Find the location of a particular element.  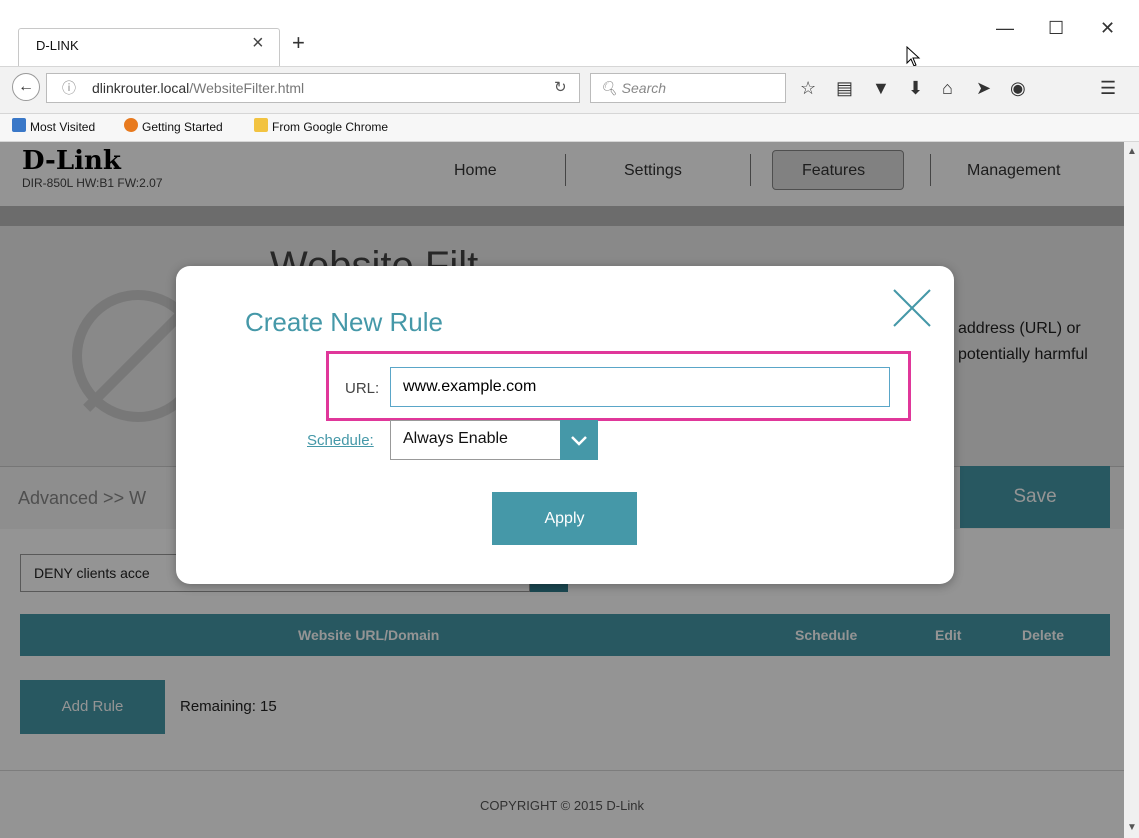

schedule-link: Schedule: is located at coordinates (340, 440).